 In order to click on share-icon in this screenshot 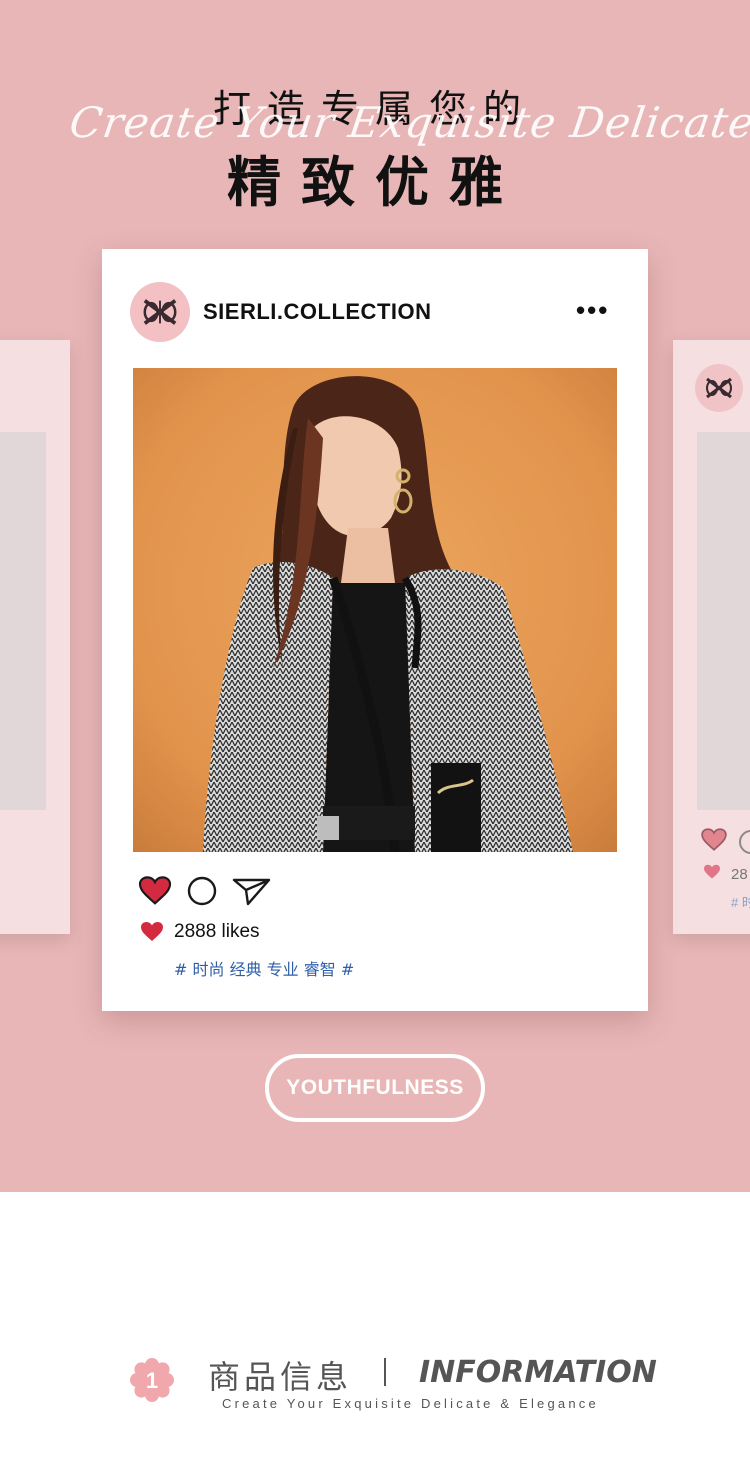, I will do `click(252, 891)`.